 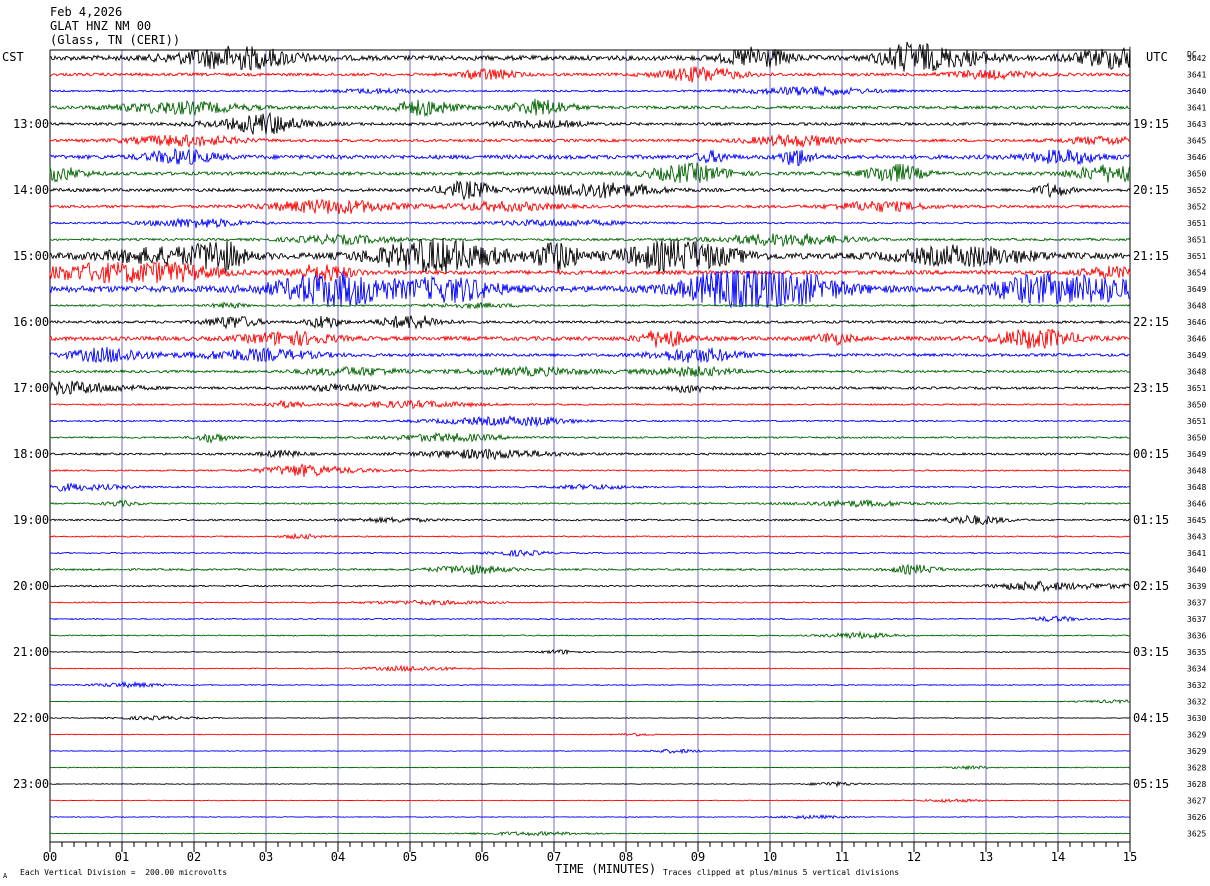 I want to click on x-tick-label: 14, so click(x=1058, y=857).